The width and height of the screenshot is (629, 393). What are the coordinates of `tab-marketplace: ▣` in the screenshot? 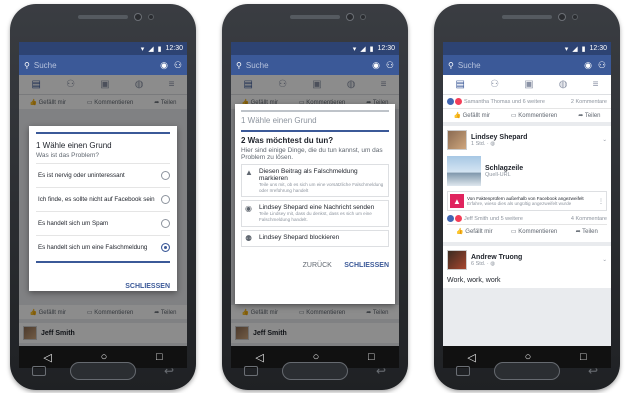 It's located at (528, 84).